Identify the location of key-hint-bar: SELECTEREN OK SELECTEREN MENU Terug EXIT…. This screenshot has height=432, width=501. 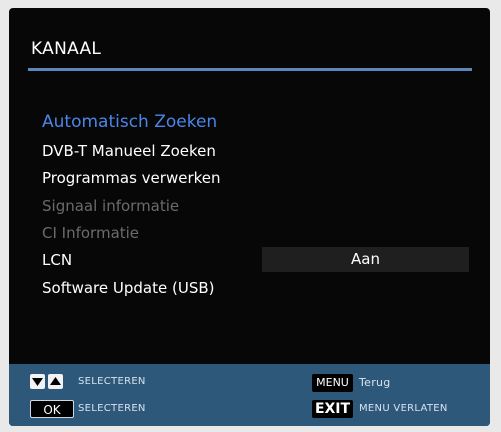
(249, 395).